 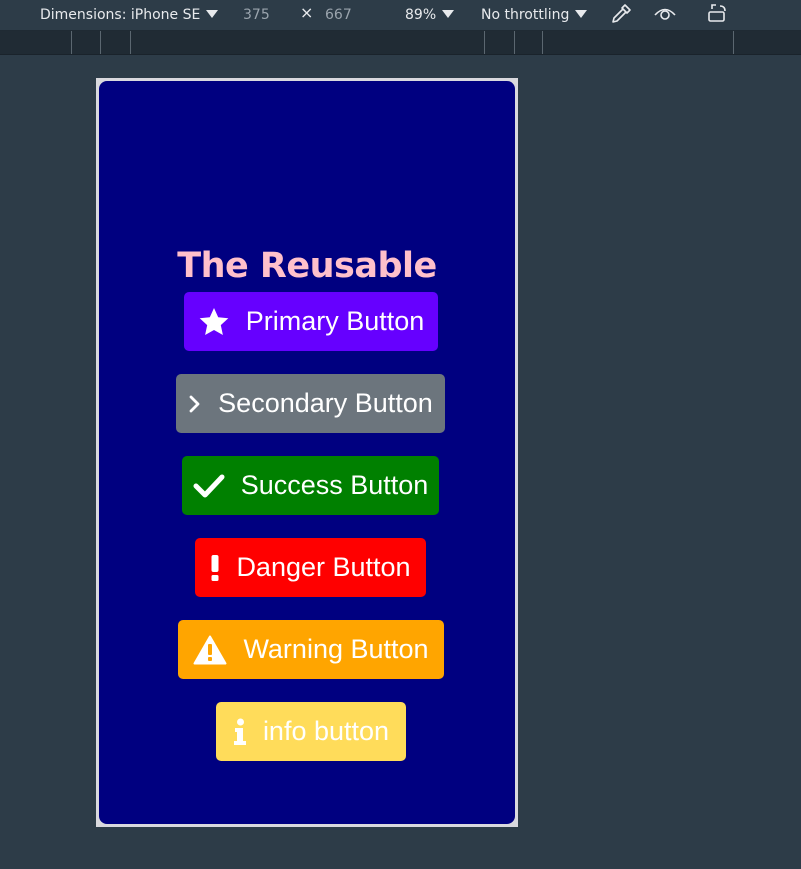 I want to click on media-query-ruler, so click(x=400, y=43).